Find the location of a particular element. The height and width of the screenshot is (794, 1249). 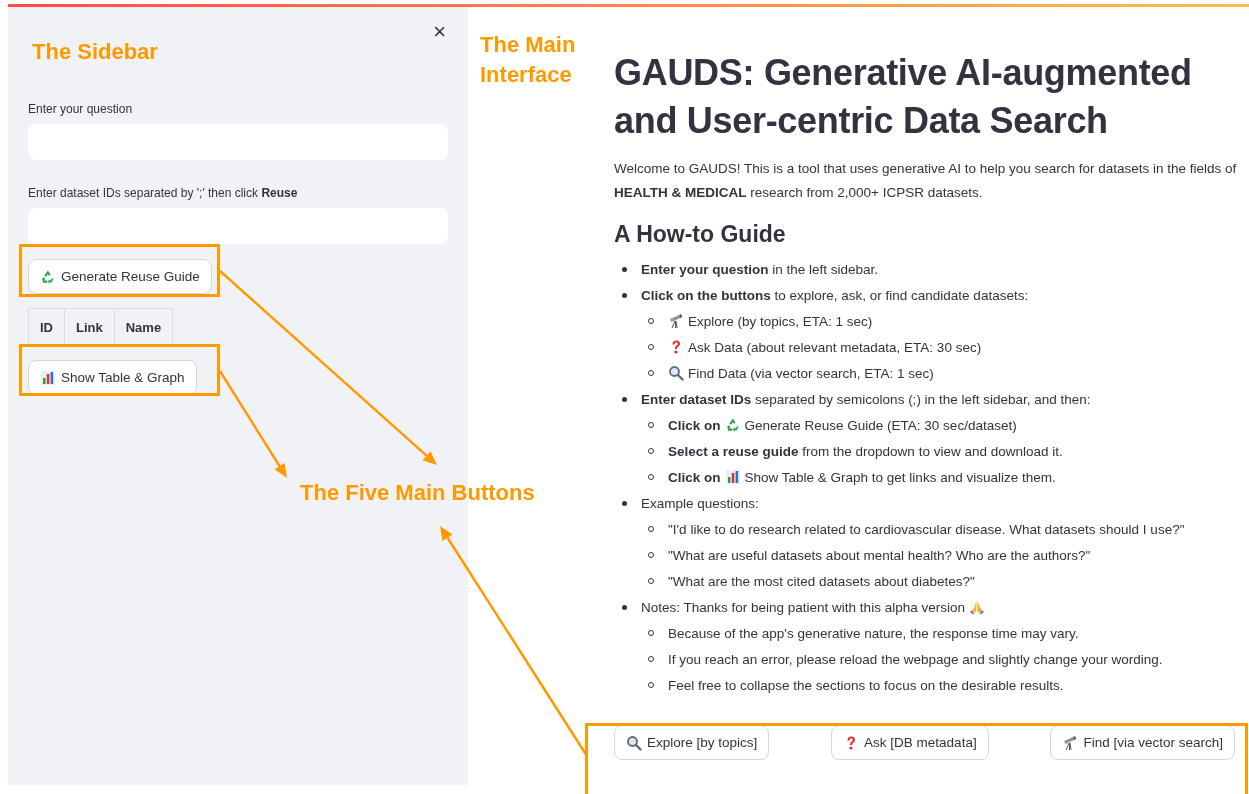

action-button: Find [via vector search] is located at coordinates (1142, 742).